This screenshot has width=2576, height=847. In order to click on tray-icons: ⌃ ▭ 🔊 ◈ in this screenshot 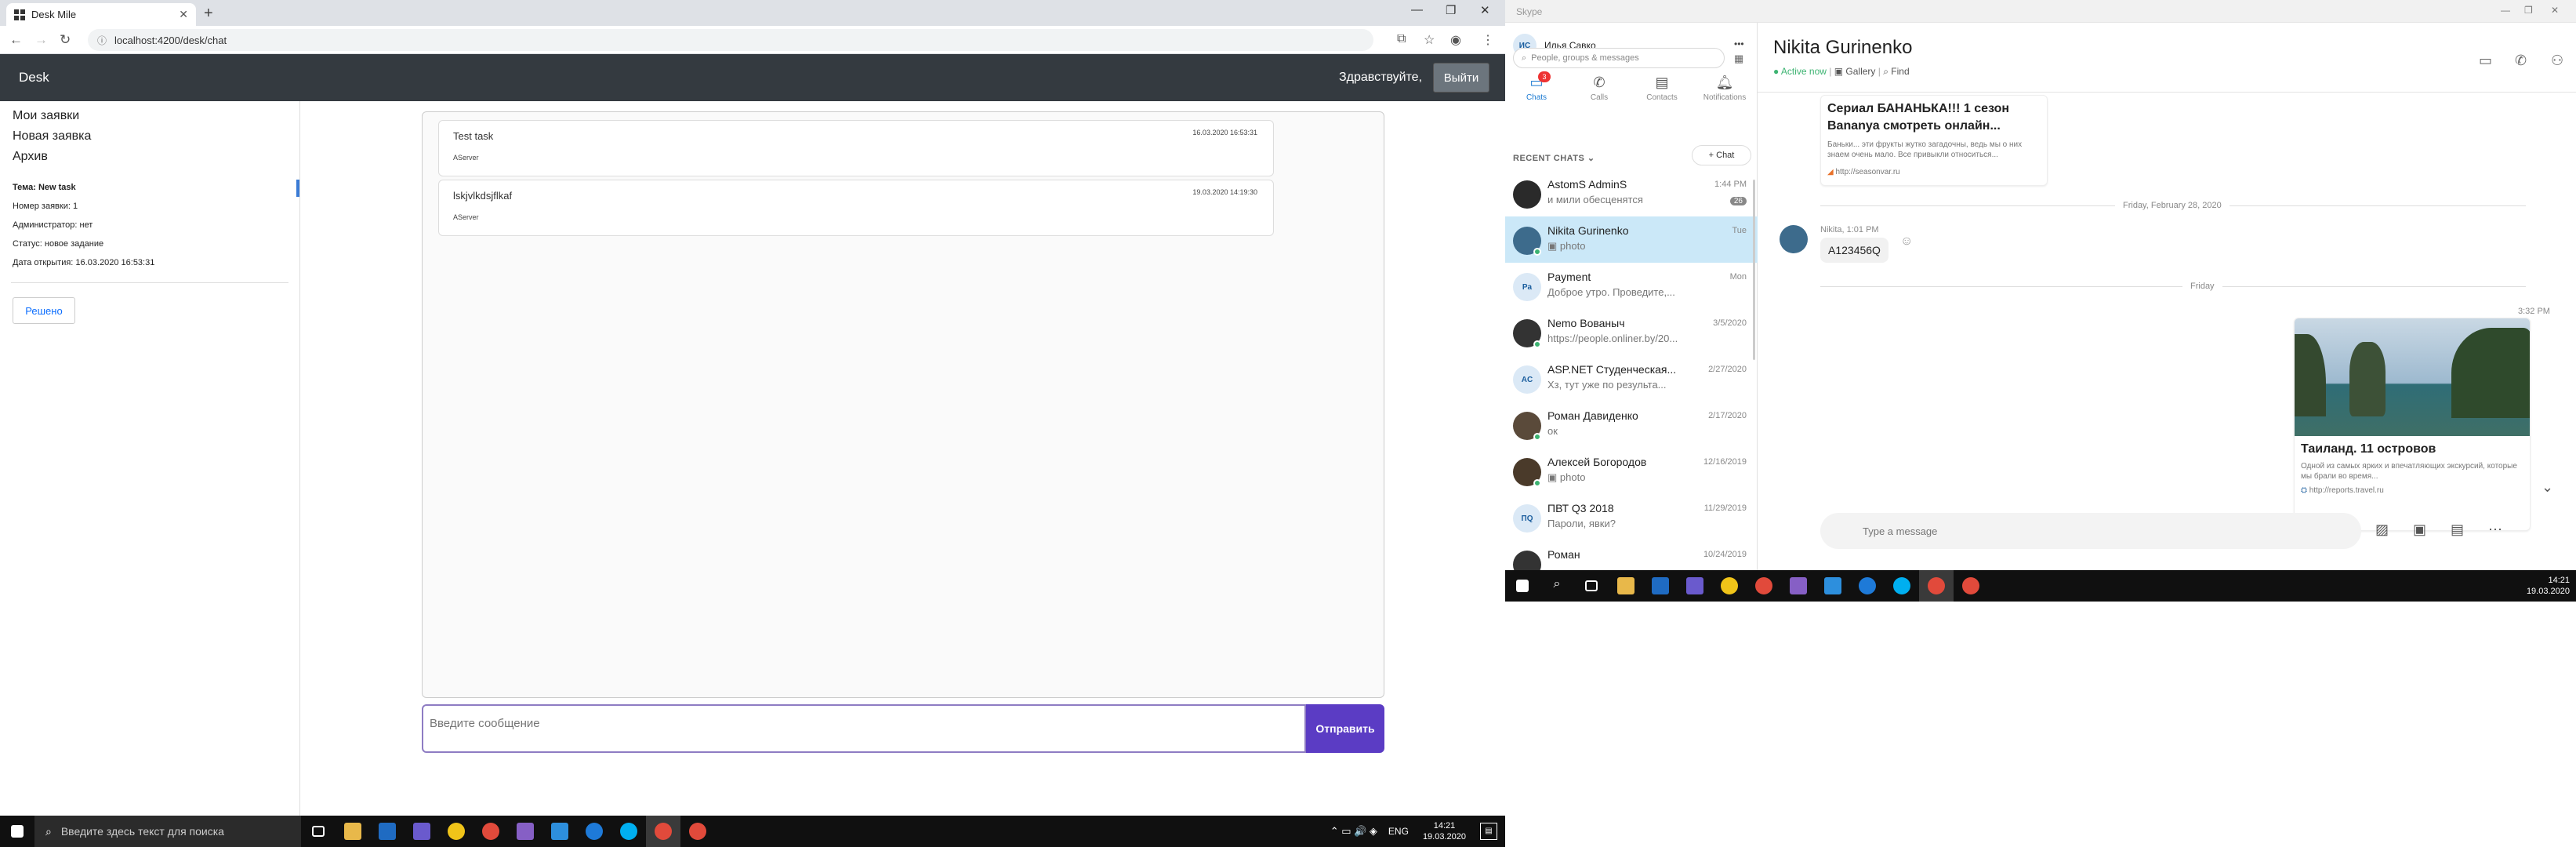, I will do `click(1353, 831)`.